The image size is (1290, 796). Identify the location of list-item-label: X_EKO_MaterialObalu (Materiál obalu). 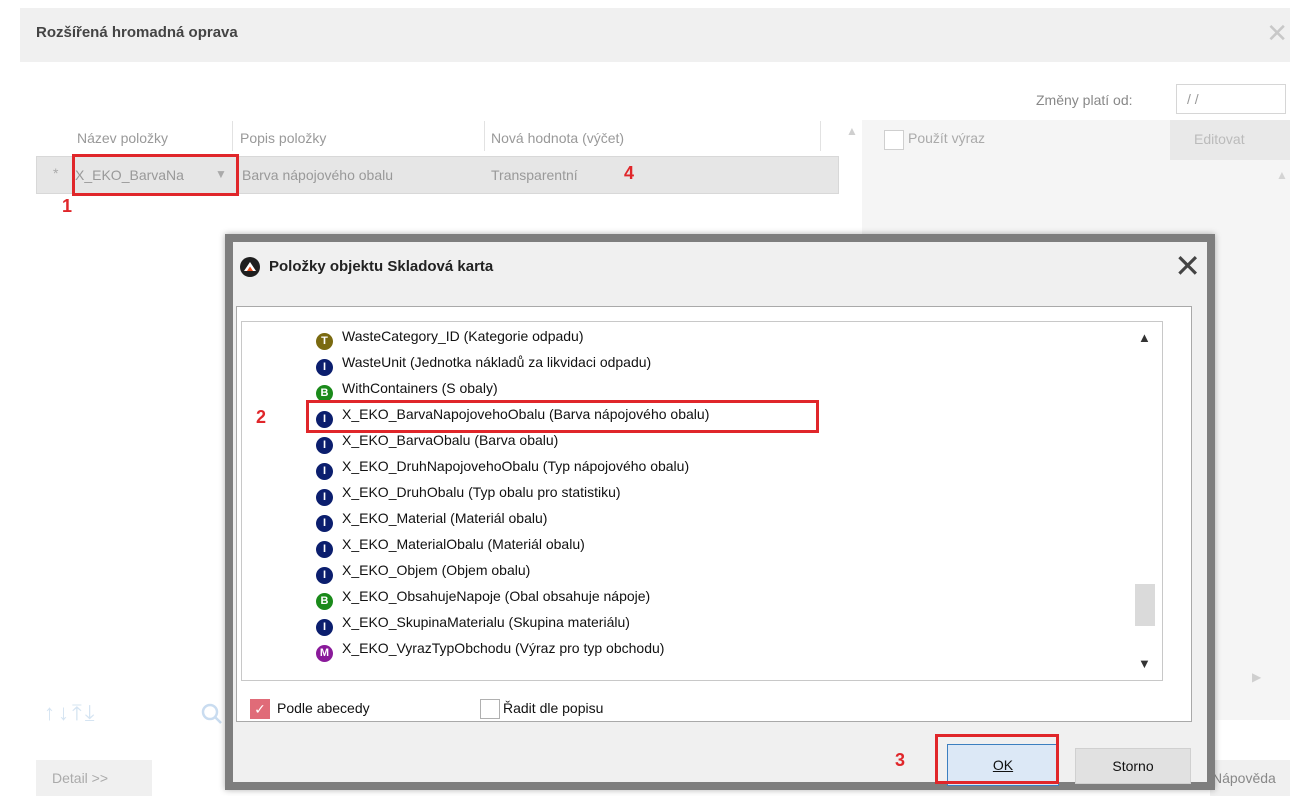
(463, 544).